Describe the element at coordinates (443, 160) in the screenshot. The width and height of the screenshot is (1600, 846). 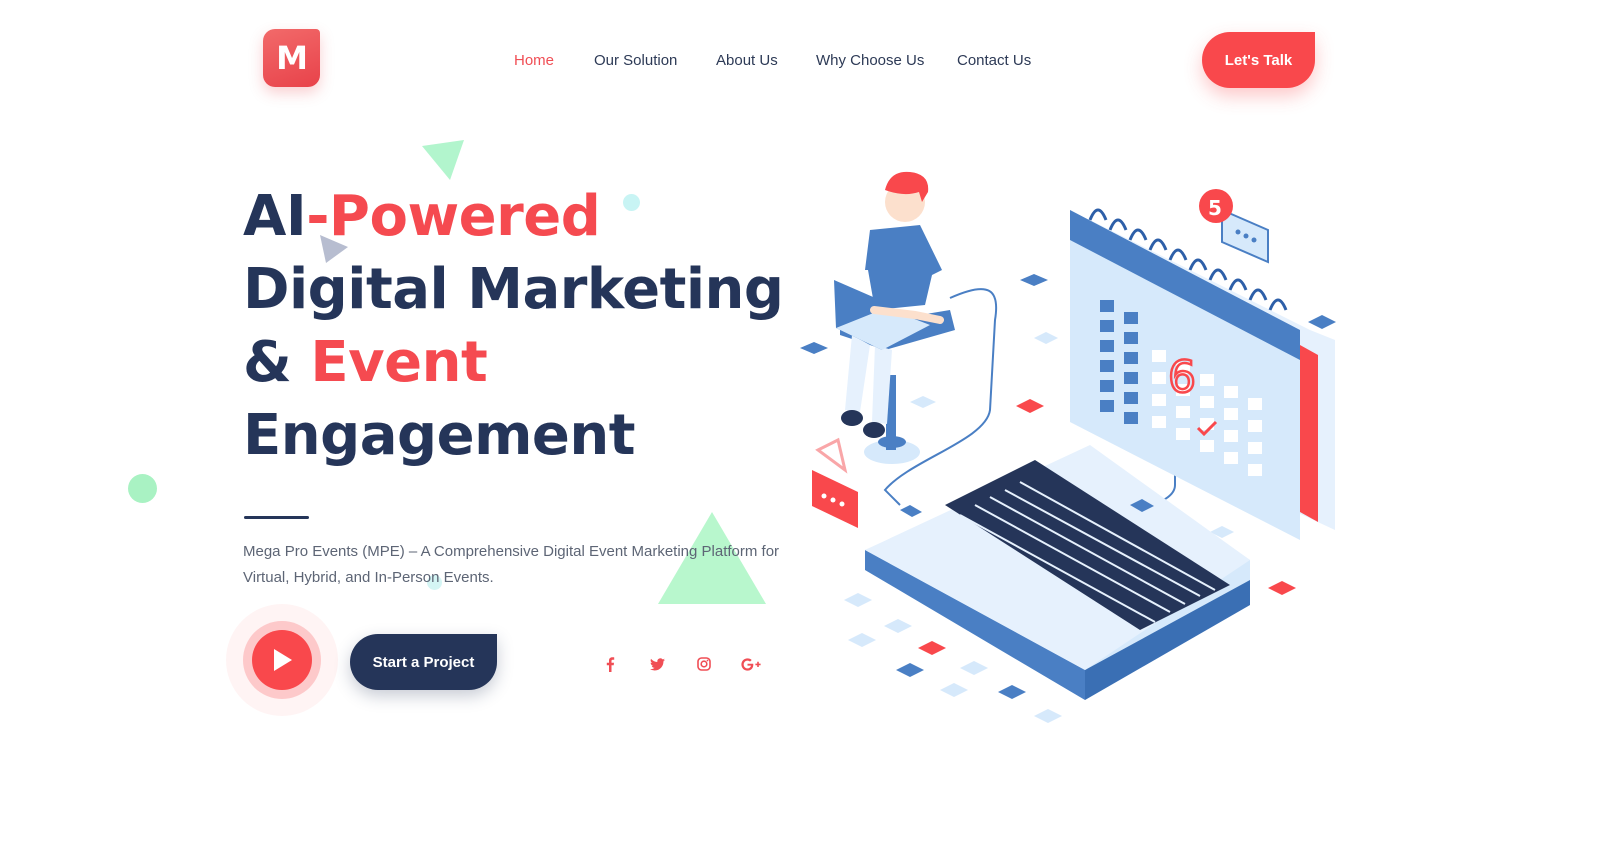
I see `green-triangle-shape` at that location.